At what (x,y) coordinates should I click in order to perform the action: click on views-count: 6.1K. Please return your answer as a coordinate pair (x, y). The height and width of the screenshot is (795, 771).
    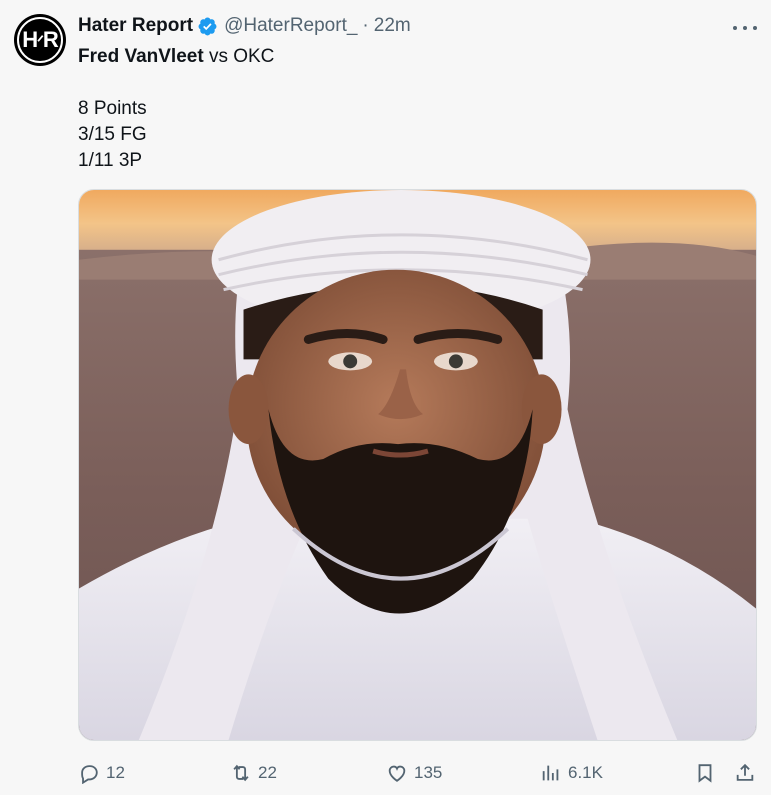
    Looking at the image, I should click on (585, 772).